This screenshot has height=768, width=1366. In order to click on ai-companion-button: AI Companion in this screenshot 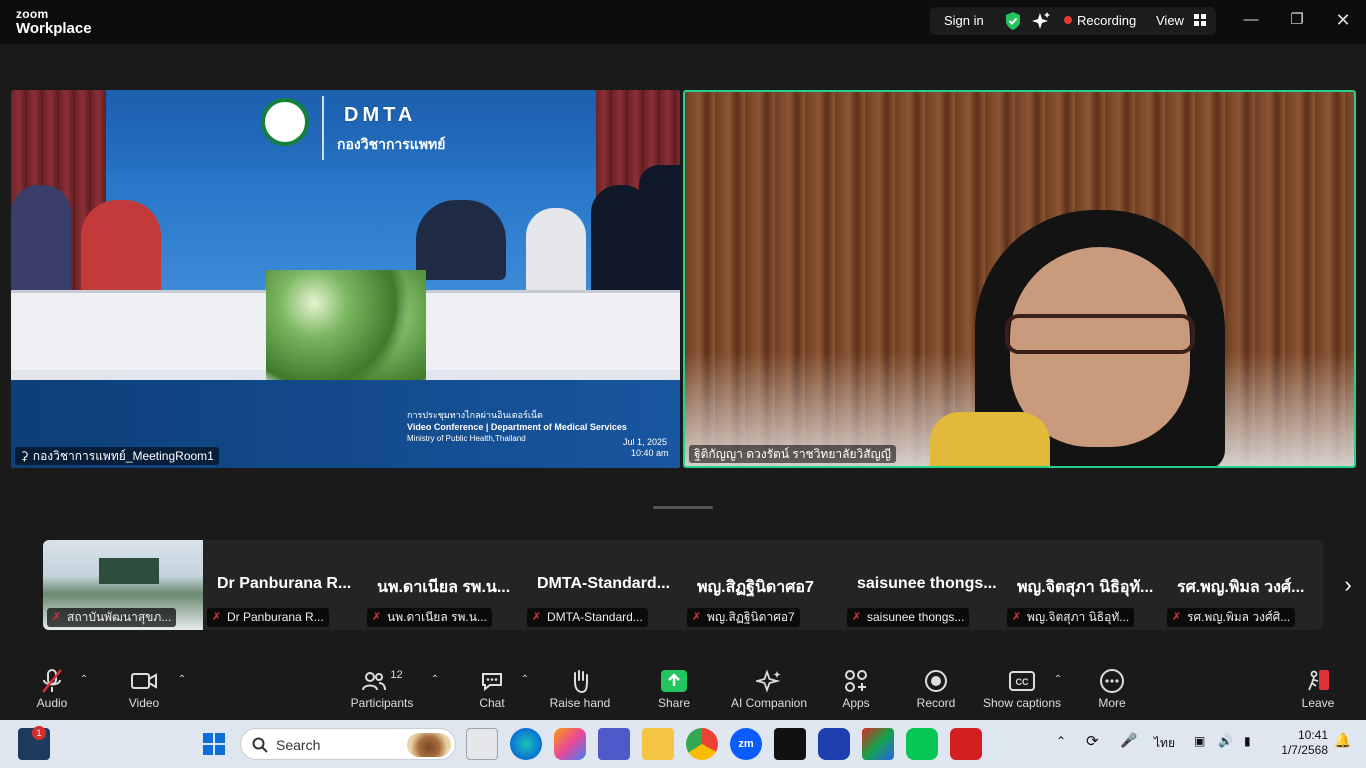, I will do `click(769, 691)`.